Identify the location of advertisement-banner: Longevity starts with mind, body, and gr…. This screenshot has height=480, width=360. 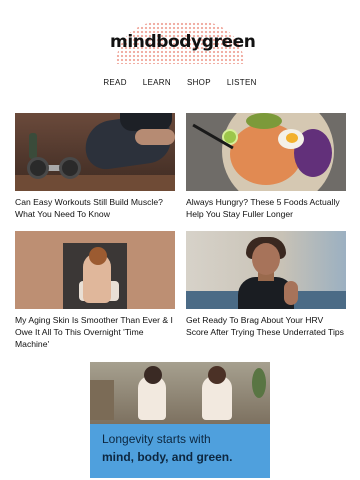
(180, 420).